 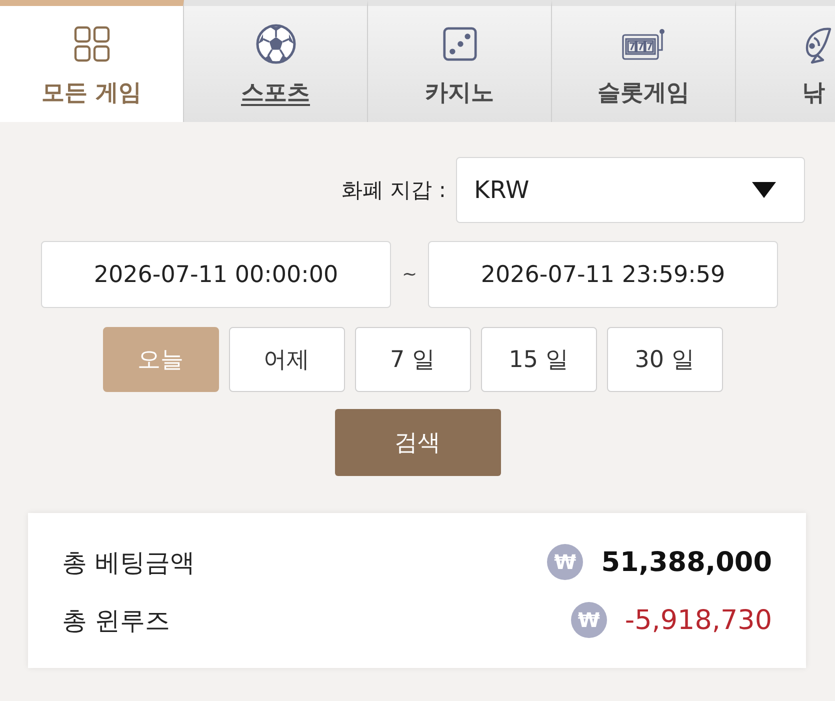 I want to click on date-range-button: 7 일, so click(x=412, y=359).